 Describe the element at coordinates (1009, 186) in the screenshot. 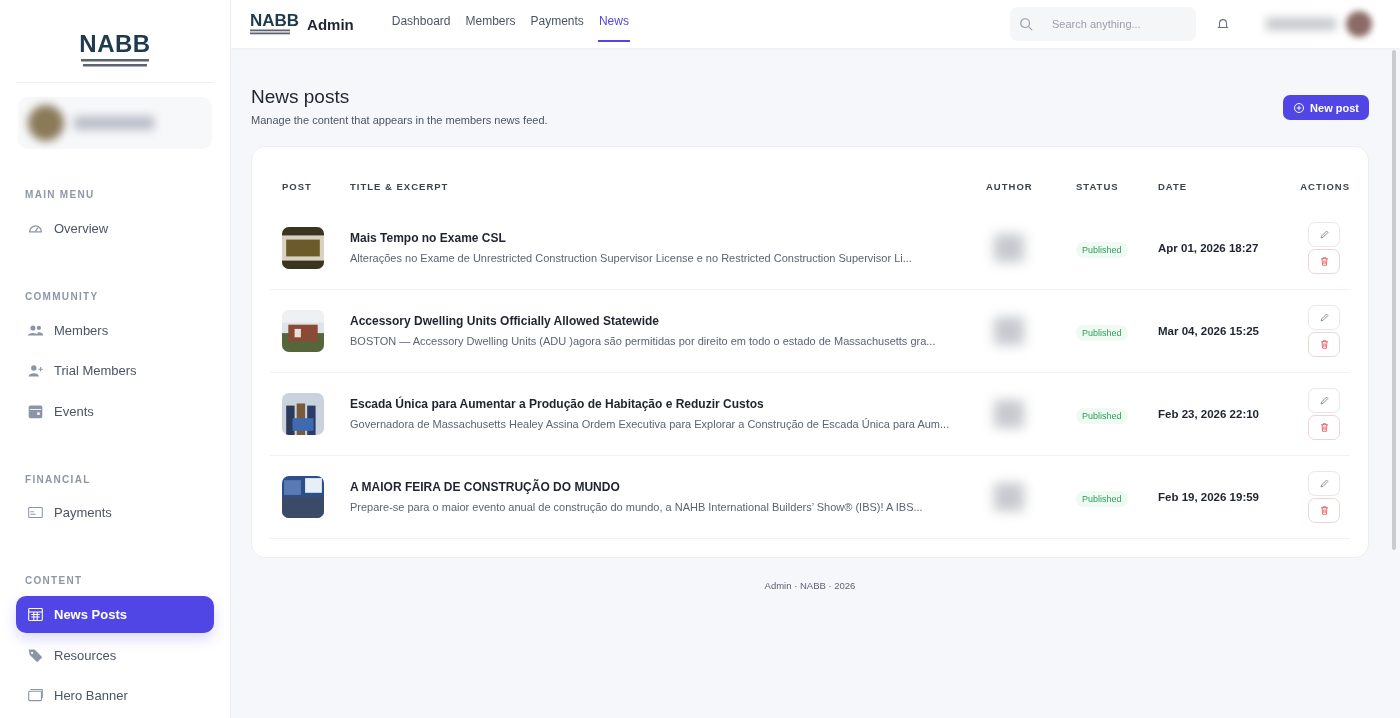

I see `column-header: AUTHOR` at that location.